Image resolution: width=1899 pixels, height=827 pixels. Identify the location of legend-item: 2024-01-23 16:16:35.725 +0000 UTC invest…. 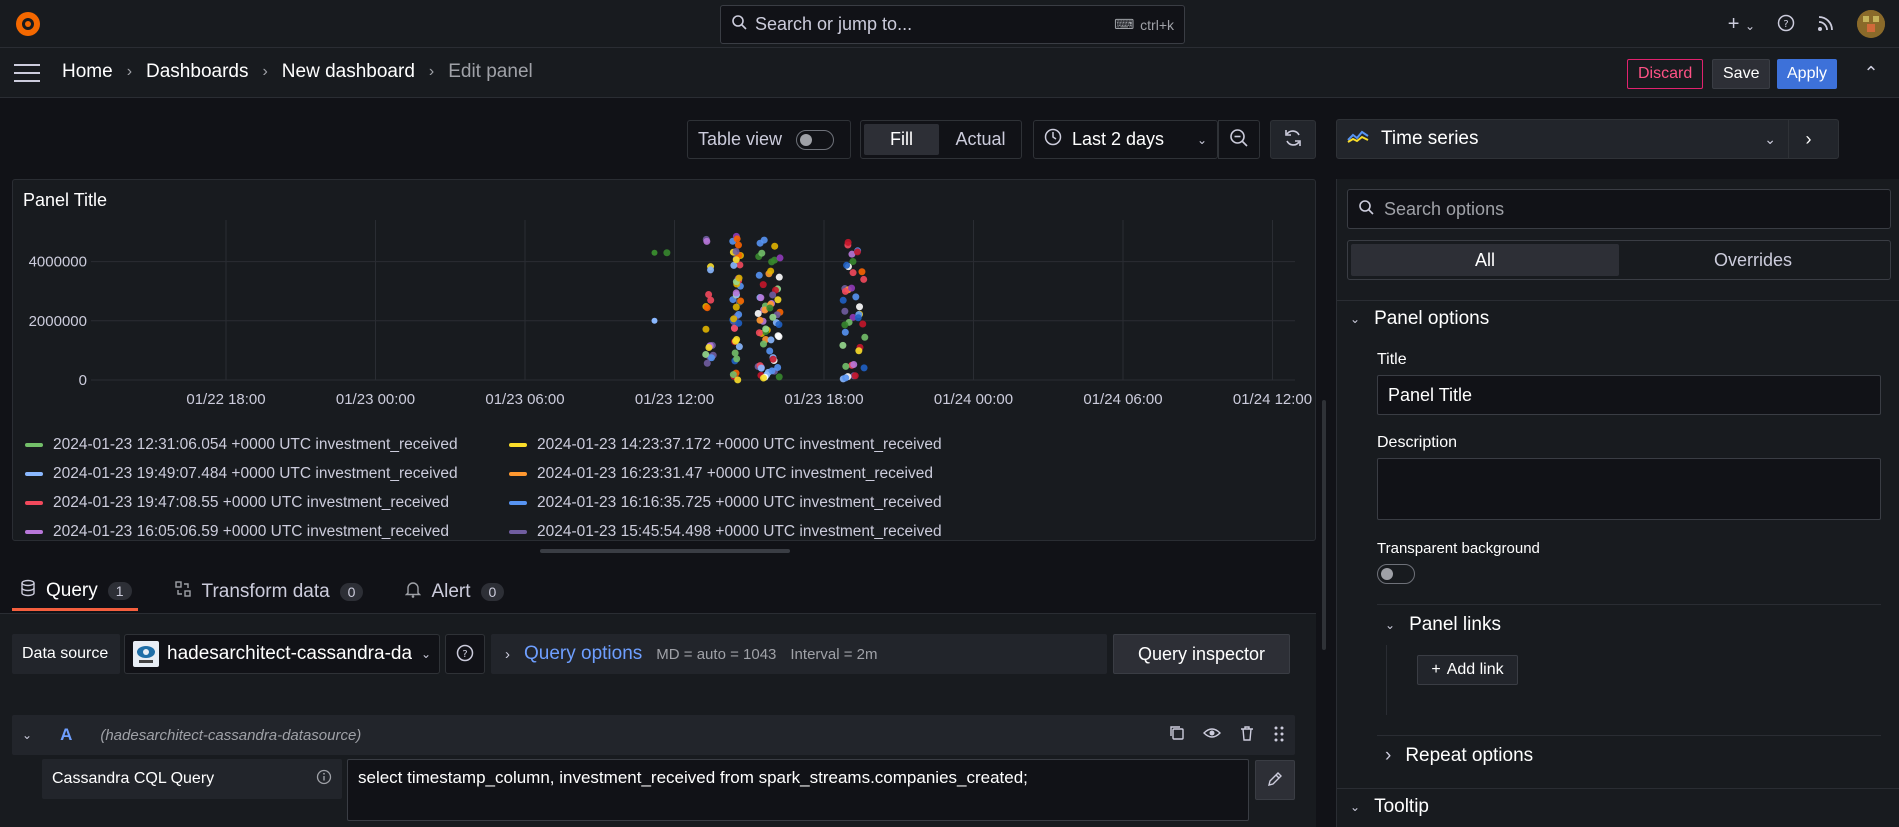
(725, 503).